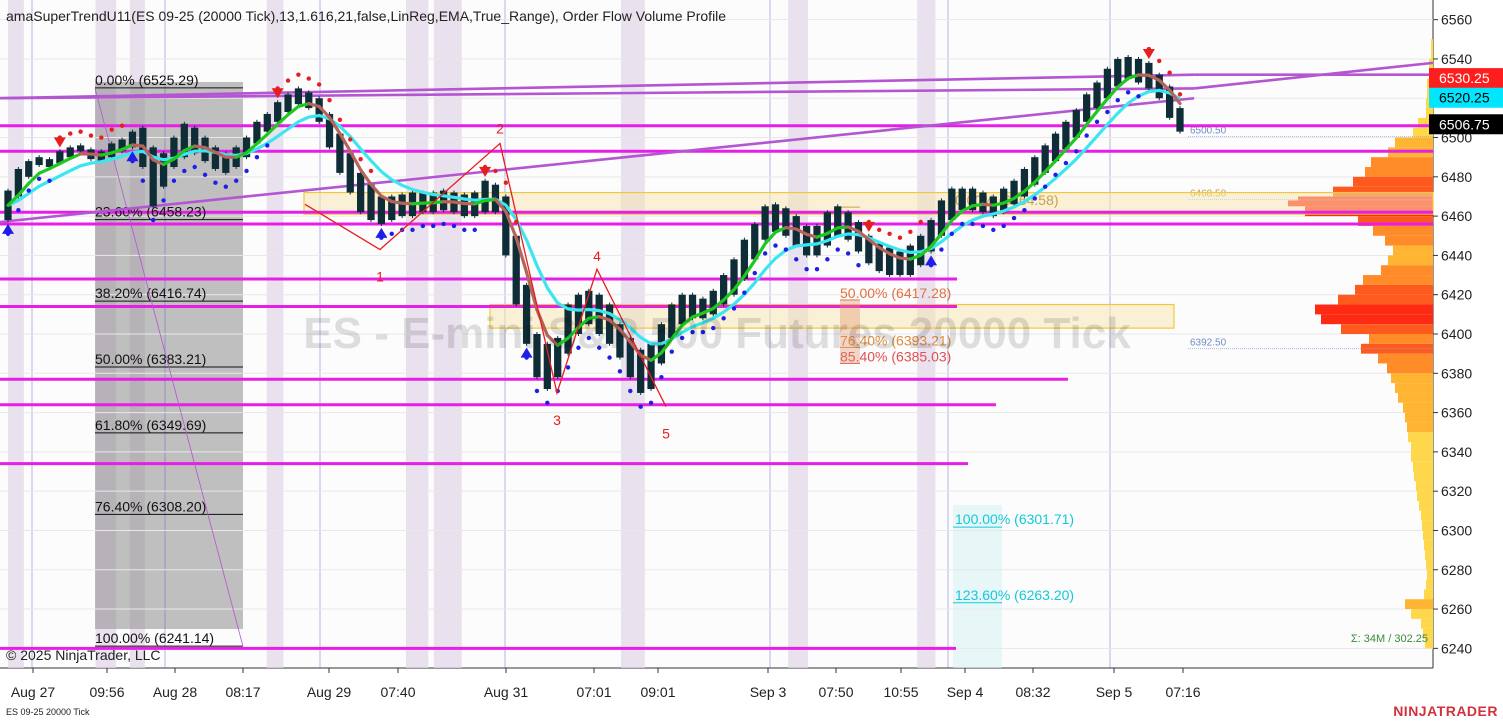  Describe the element at coordinates (768, 692) in the screenshot. I see `time-tick-label: Sep 3` at that location.